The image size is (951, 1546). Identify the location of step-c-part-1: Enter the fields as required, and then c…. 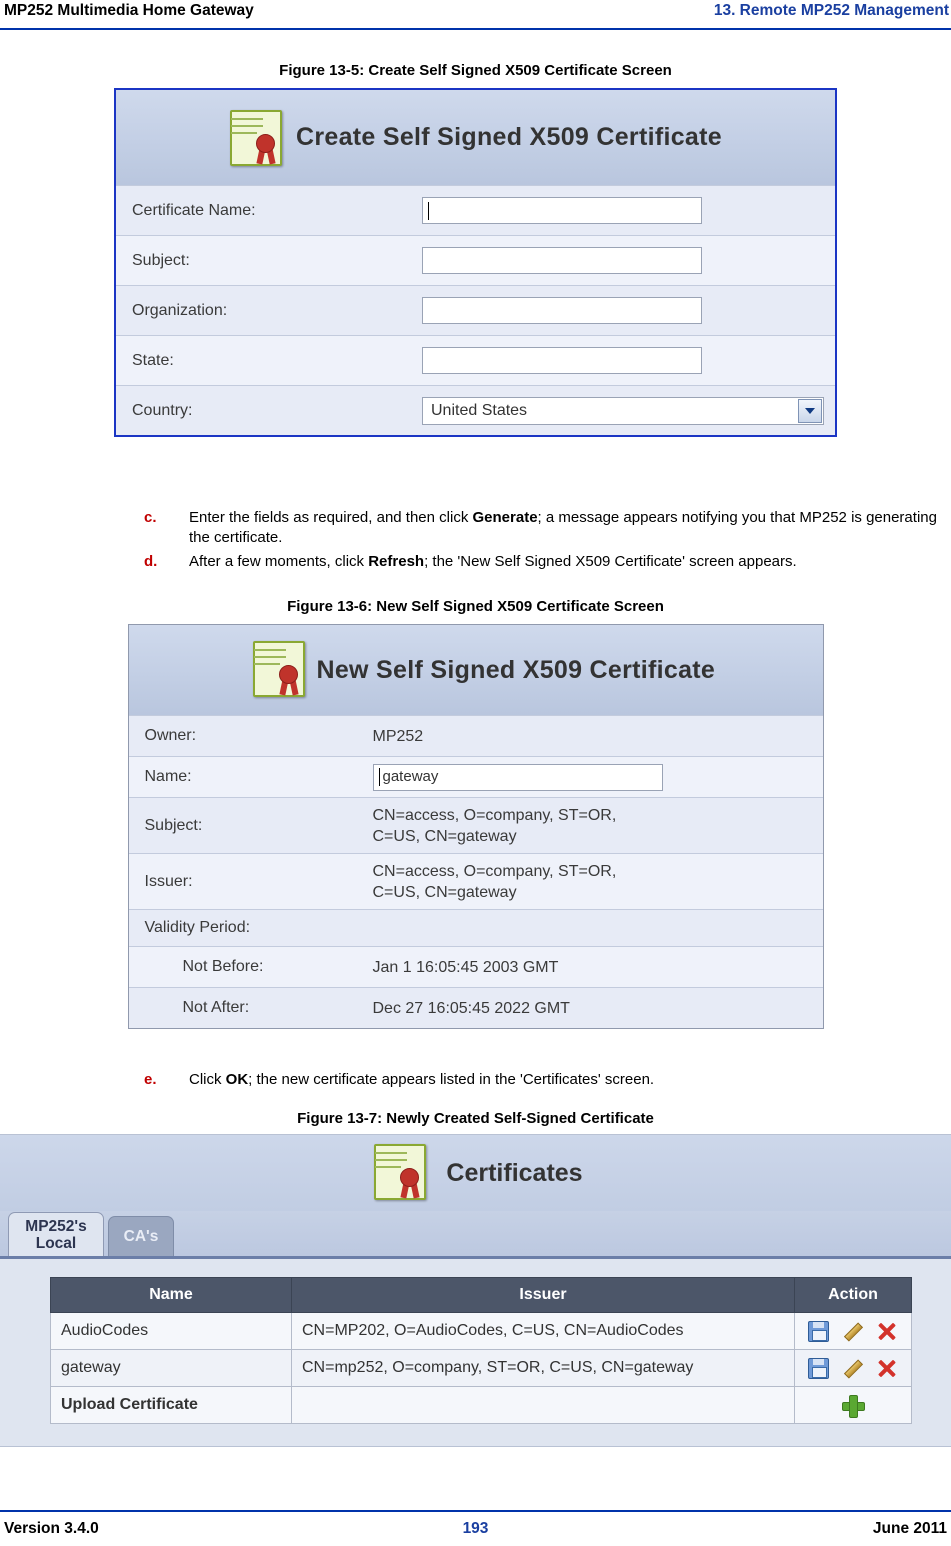
(331, 517).